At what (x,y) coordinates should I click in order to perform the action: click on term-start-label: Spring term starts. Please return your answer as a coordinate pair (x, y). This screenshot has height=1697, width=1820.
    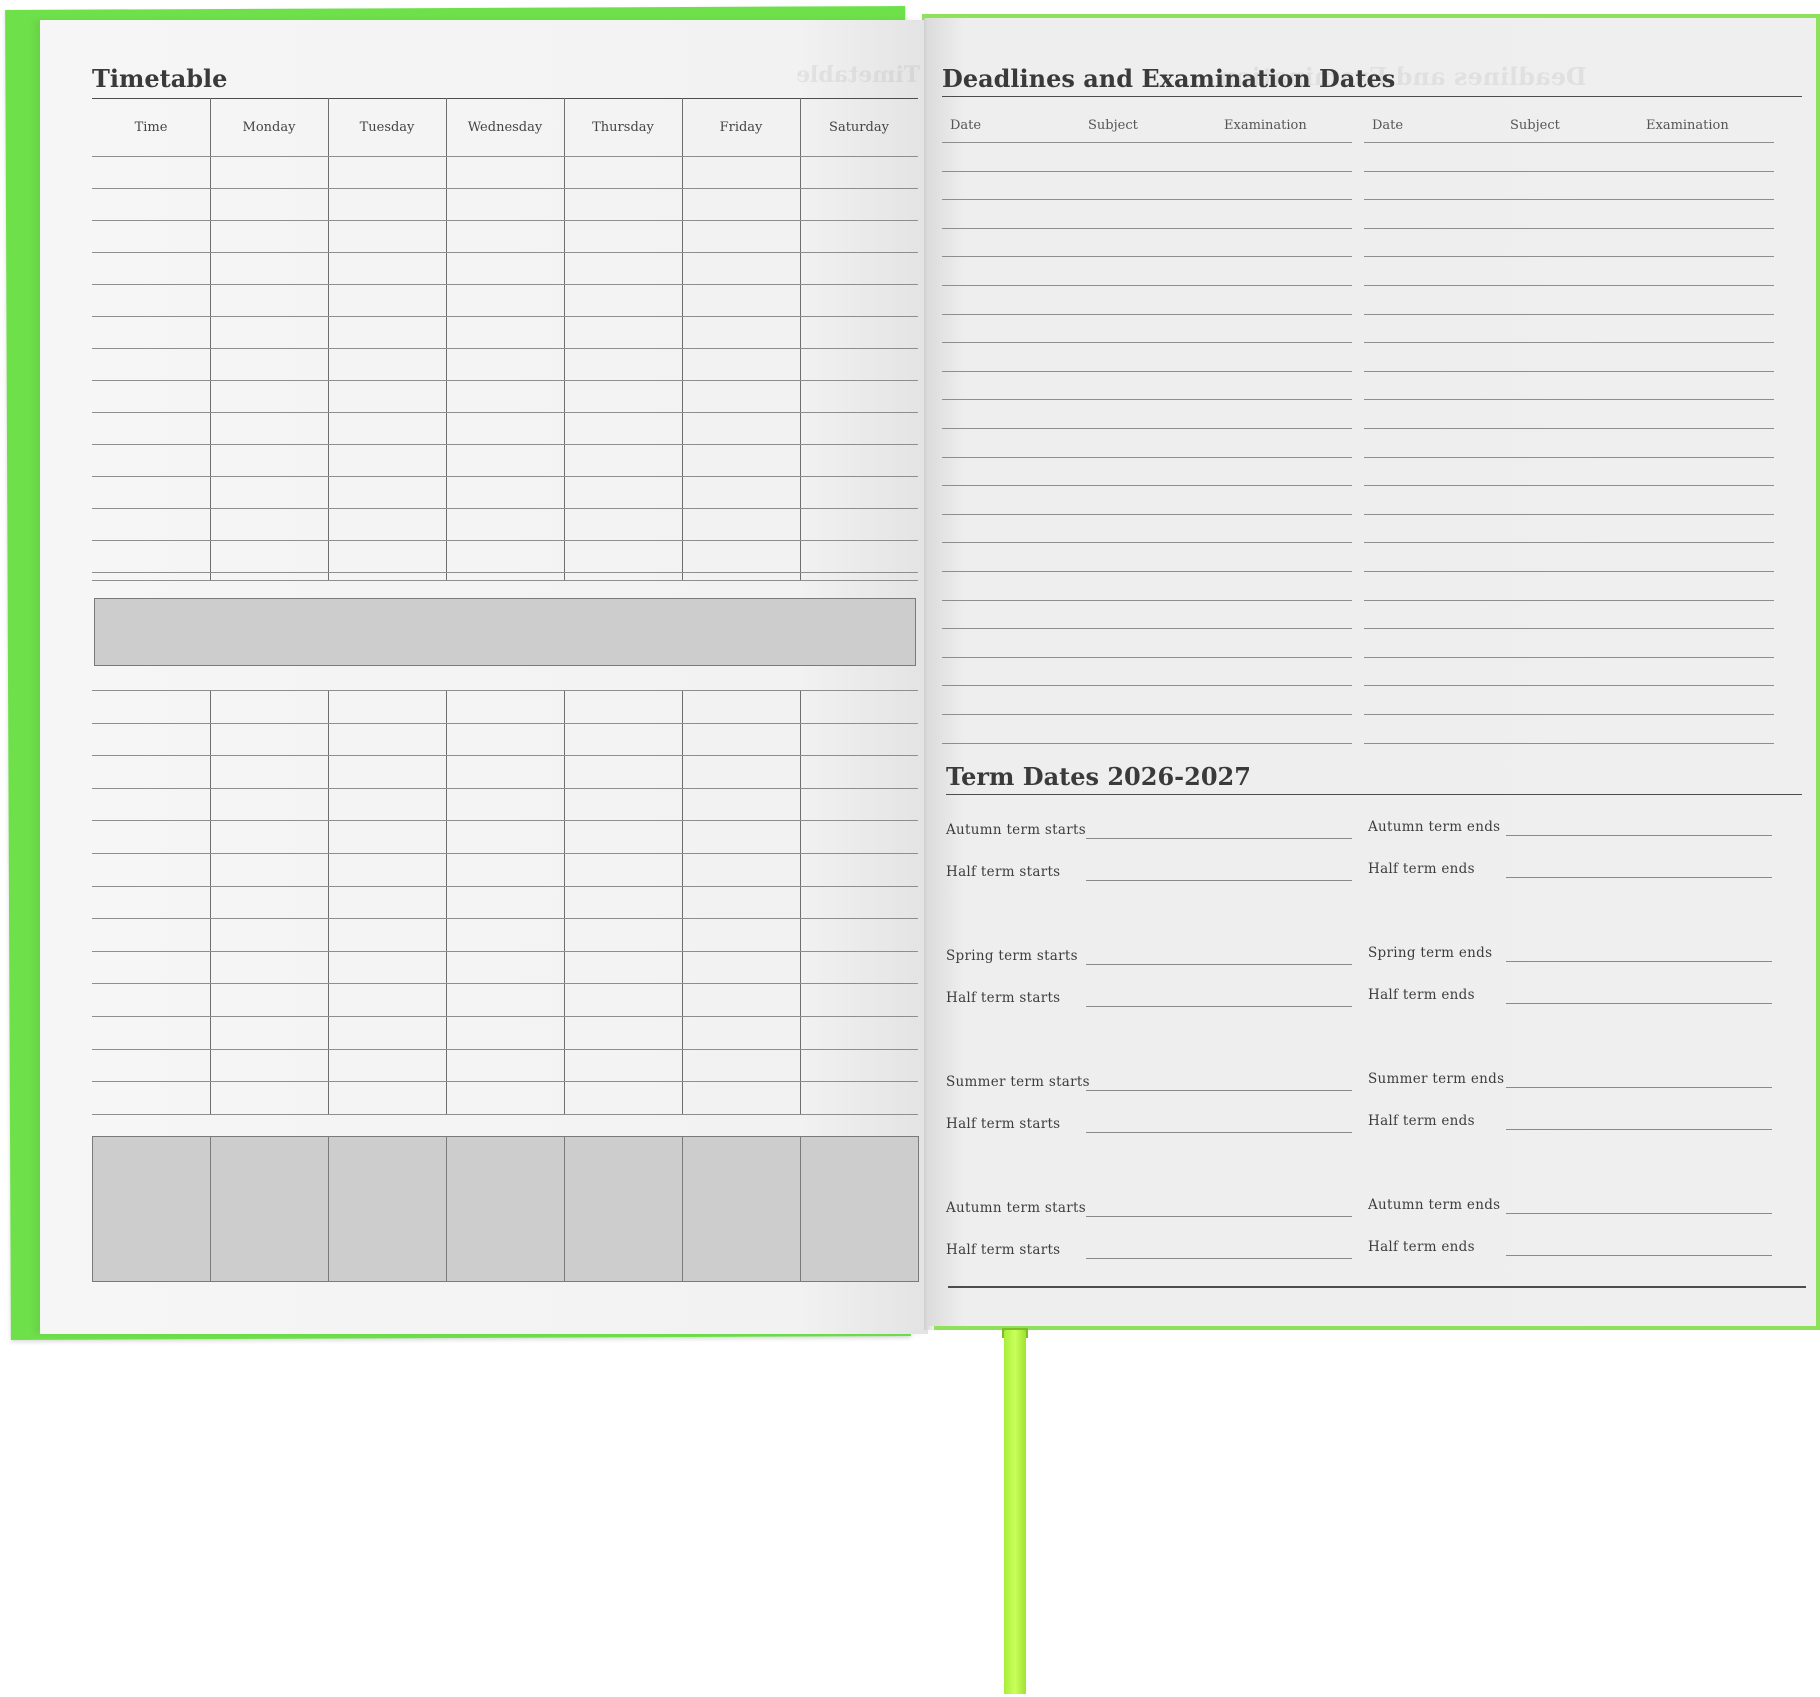
    Looking at the image, I should click on (1012, 956).